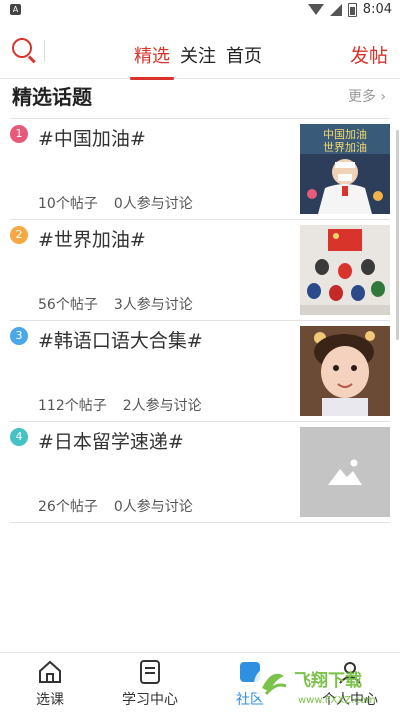 The image size is (400, 715). Describe the element at coordinates (50, 671) in the screenshot. I see `home-icon` at that location.